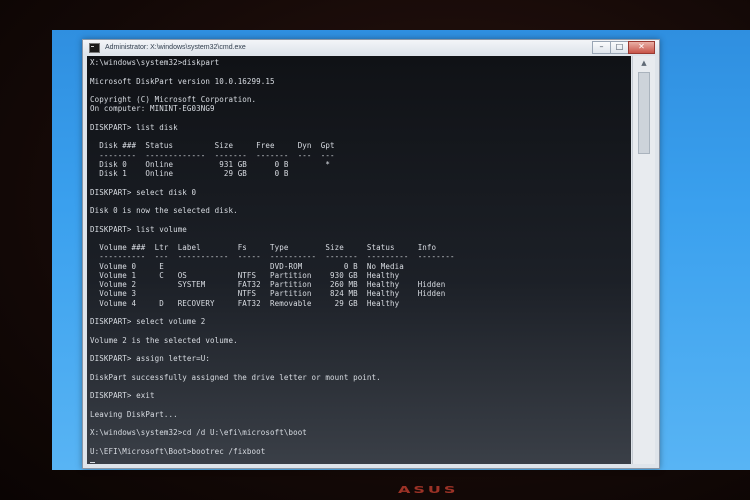 The width and height of the screenshot is (750, 500). I want to click on console-line: Disk 0 Online 931 GB 0 B *, so click(210, 164).